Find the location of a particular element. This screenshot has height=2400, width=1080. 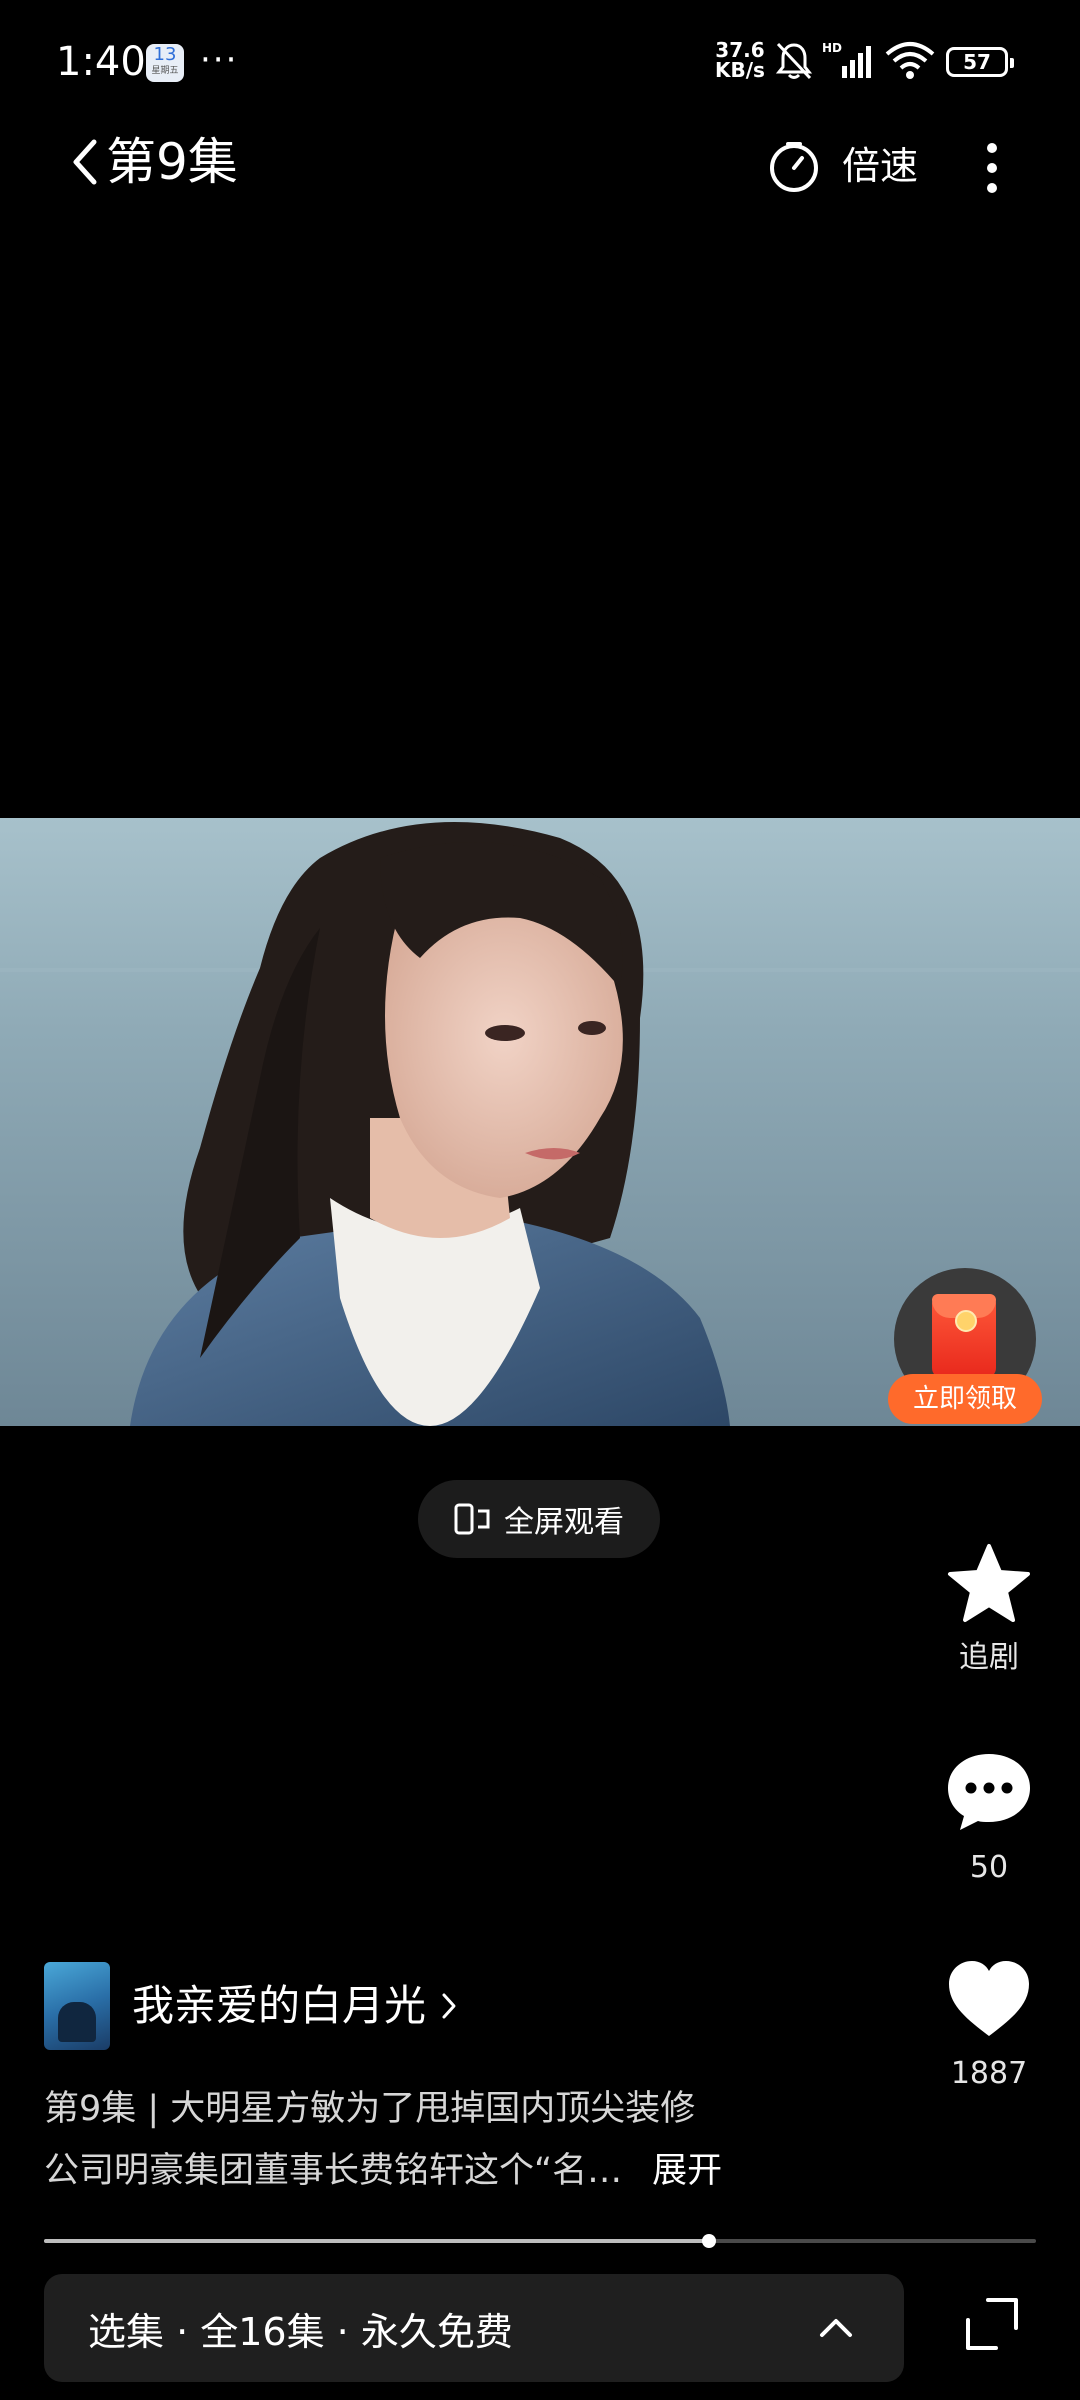

more-notifications-icon: ··· is located at coordinates (219, 60).